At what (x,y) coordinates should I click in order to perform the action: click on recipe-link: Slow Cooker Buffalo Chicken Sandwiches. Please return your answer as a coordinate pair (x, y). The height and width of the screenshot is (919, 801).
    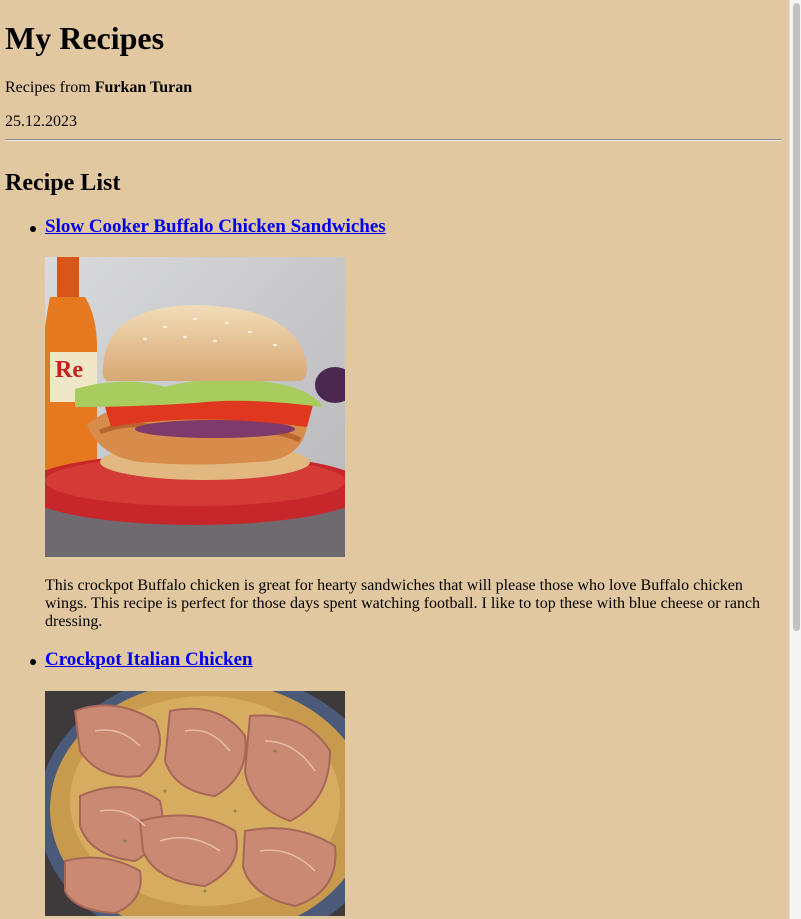
    Looking at the image, I should click on (215, 227).